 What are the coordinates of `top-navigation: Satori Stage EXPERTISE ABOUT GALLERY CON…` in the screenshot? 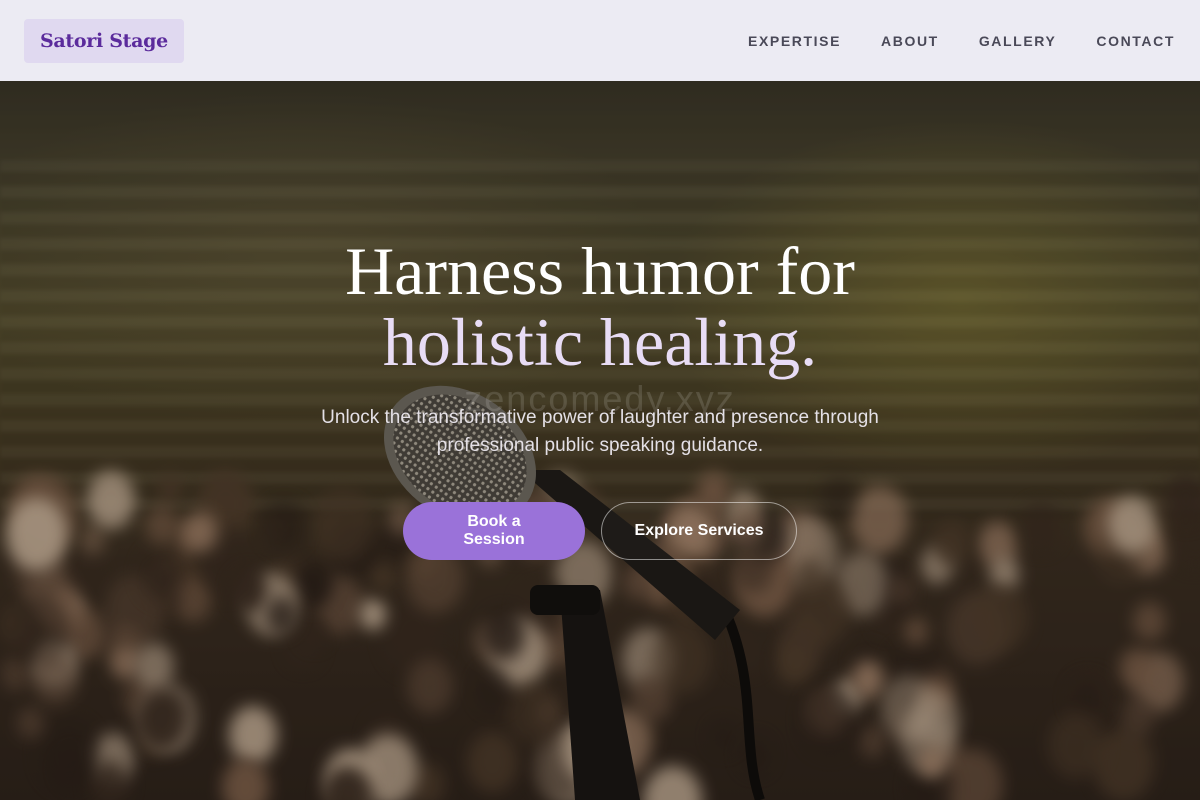 It's located at (600, 40).